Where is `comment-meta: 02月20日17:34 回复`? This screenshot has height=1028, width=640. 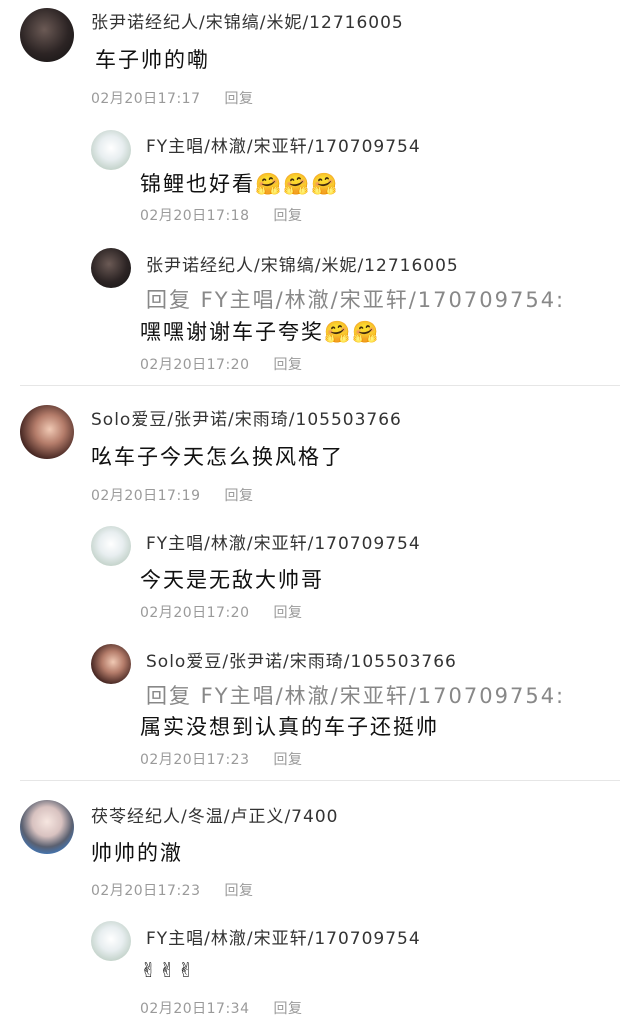
comment-meta: 02月20日17:34 回复 is located at coordinates (221, 1008).